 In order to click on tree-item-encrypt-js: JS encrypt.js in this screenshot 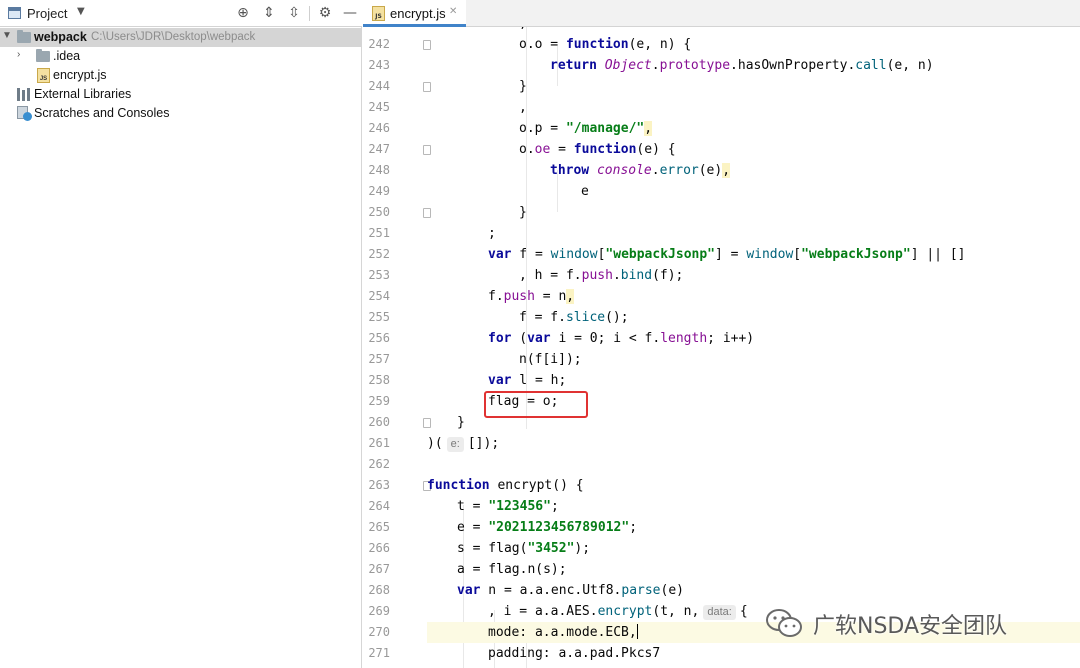, I will do `click(181, 75)`.